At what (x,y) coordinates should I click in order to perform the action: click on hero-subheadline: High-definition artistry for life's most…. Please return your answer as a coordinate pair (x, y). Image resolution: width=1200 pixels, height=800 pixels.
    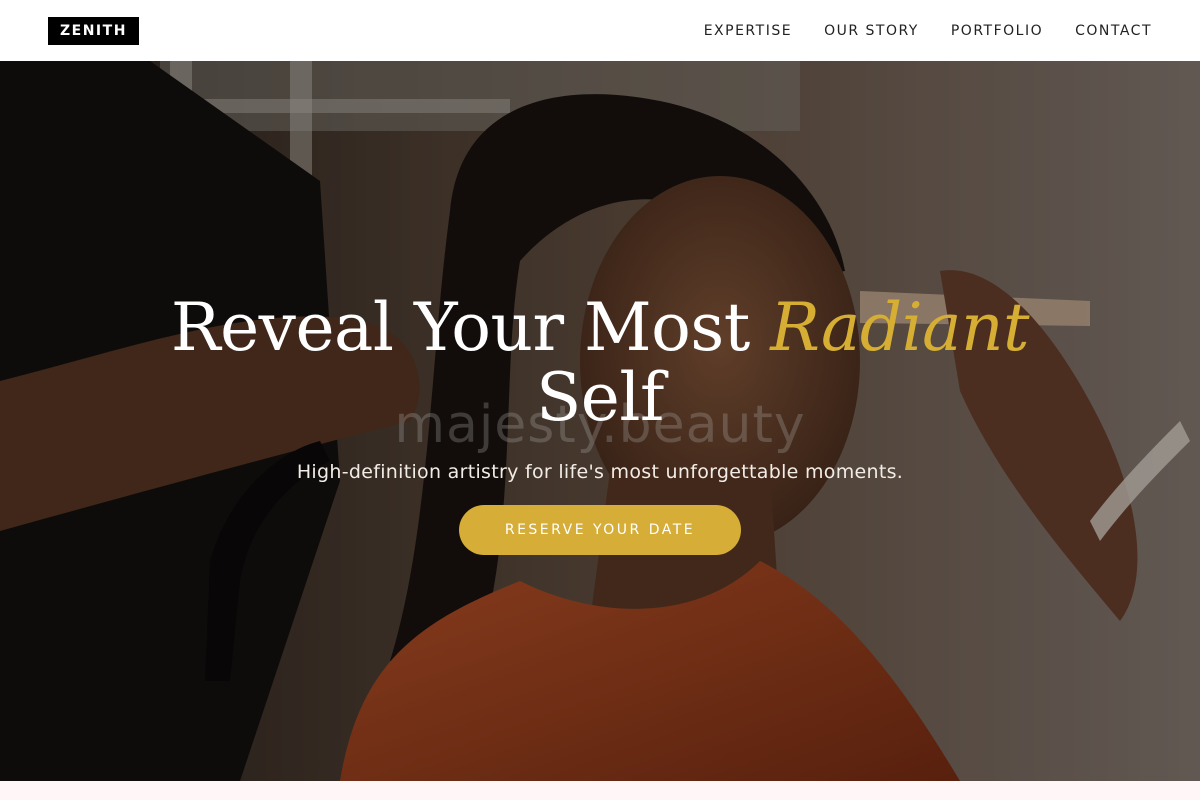
    Looking at the image, I should click on (600, 472).